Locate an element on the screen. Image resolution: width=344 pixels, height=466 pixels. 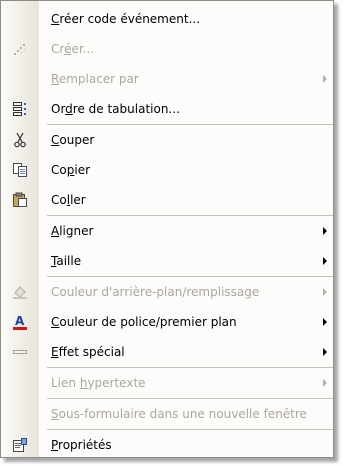
menu-item-special-effect: Effet spécial is located at coordinates (167, 352).